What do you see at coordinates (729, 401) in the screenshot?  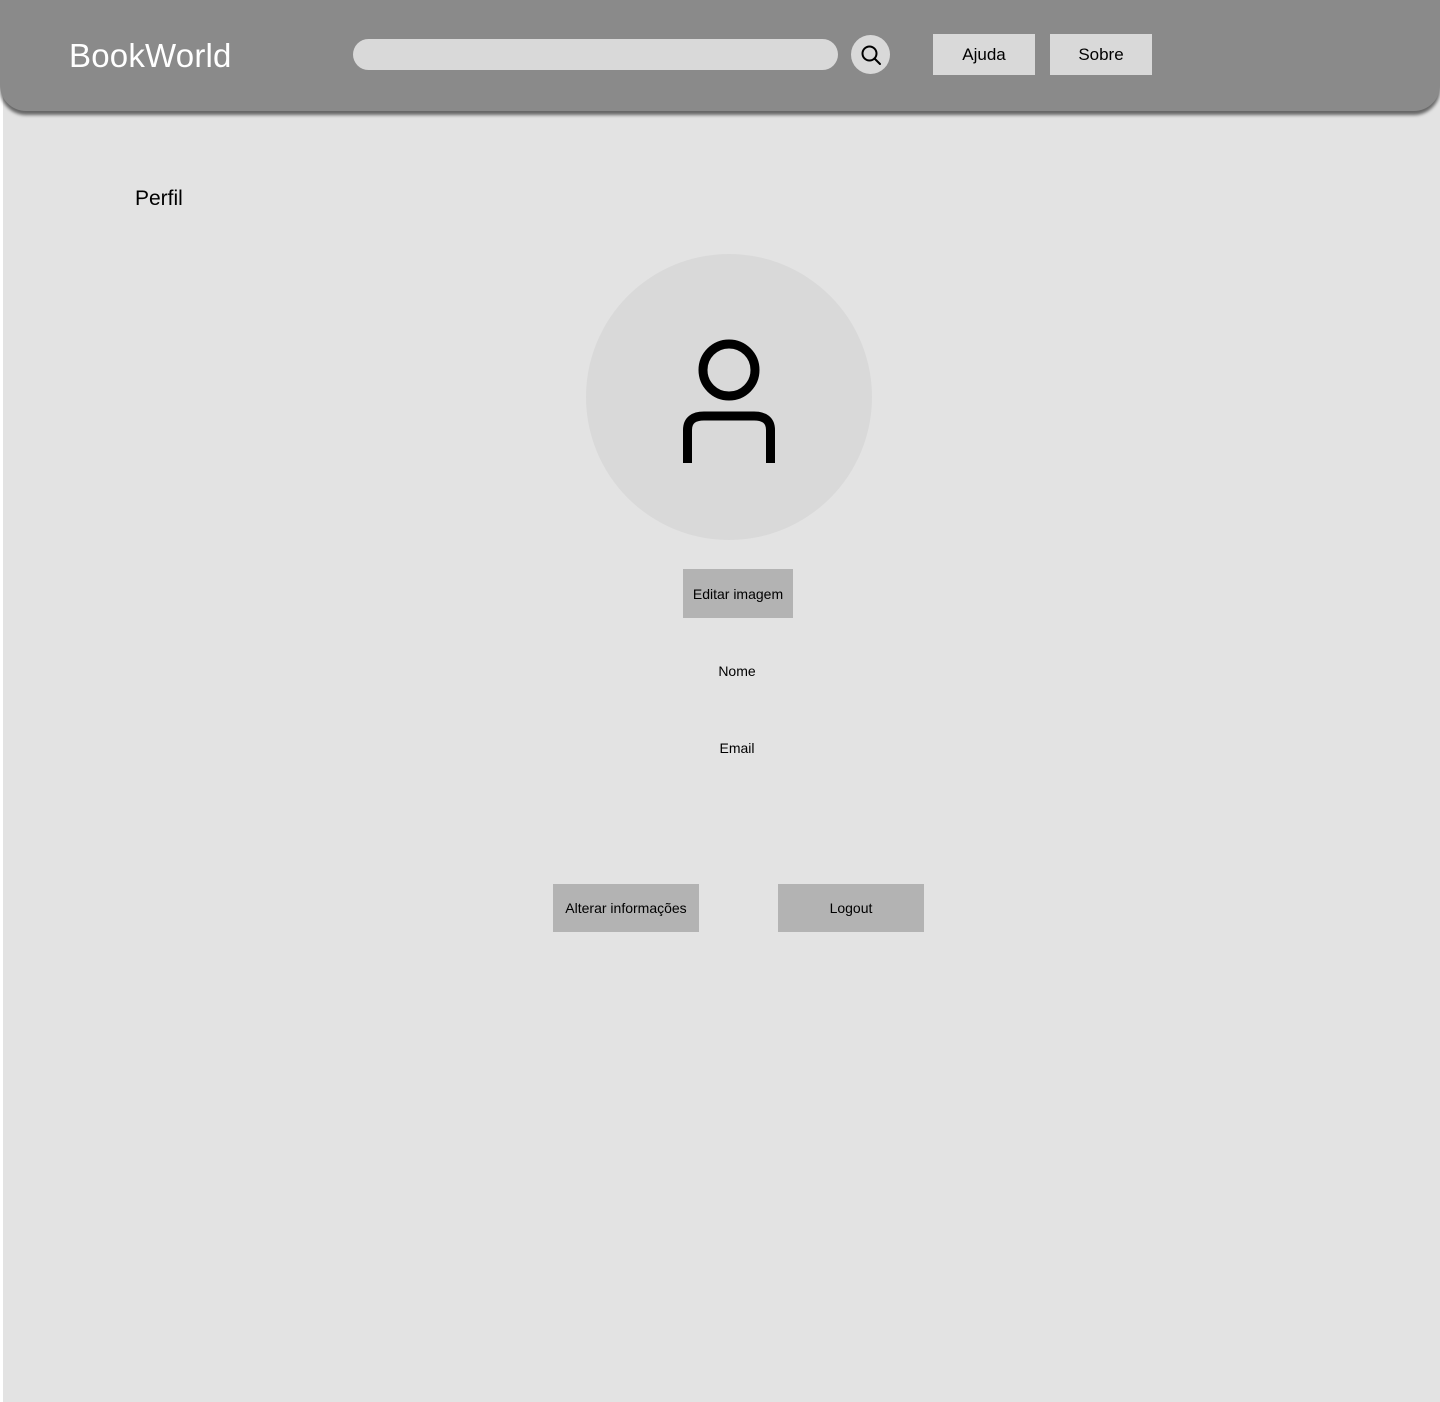 I see `user-icon` at bounding box center [729, 401].